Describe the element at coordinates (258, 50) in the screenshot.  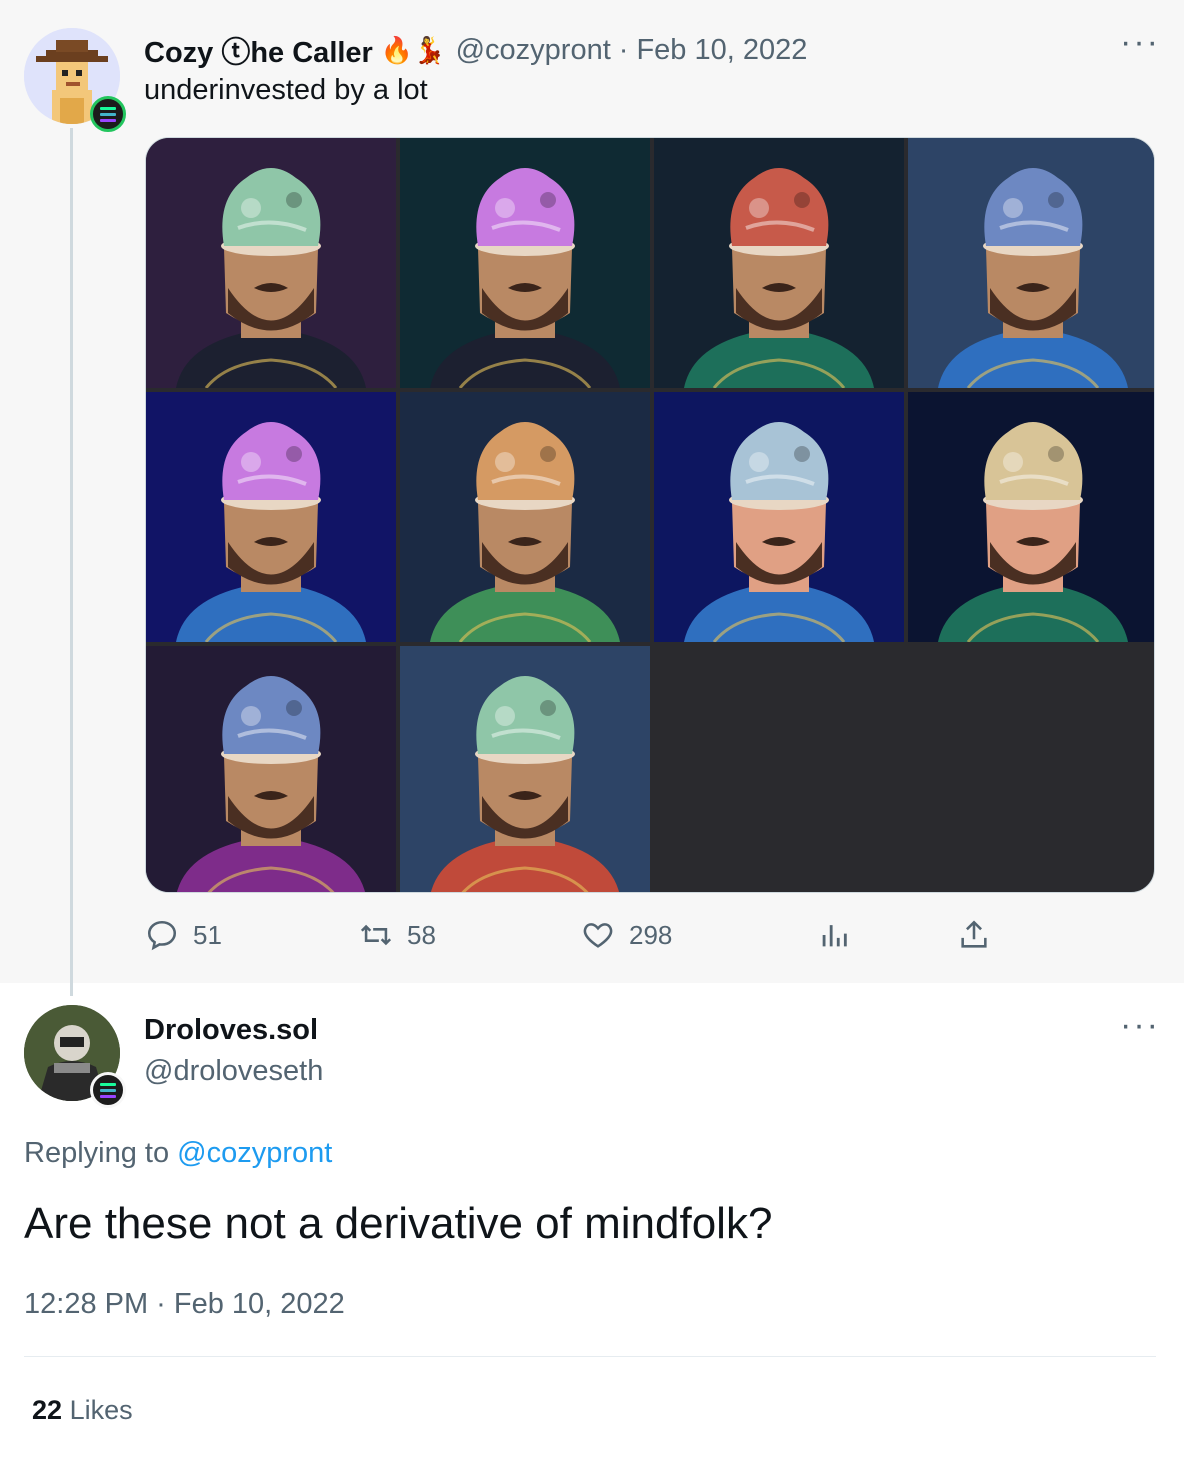
I see `author-name: Cozy ⓣhe Caller` at that location.